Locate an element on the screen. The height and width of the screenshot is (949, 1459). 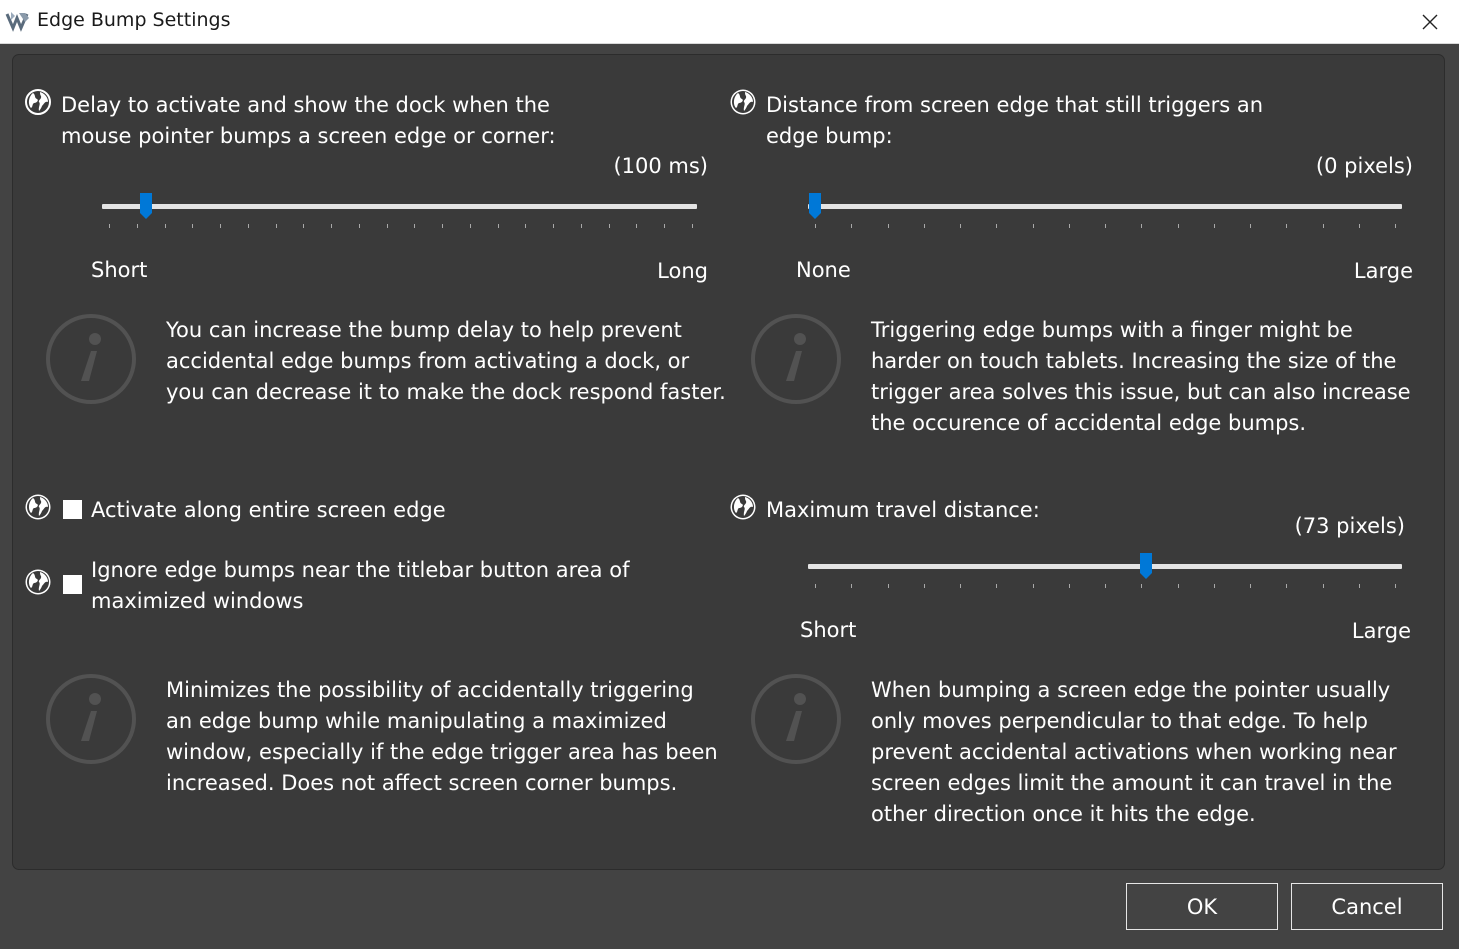
ignore-titlebar-checkbox is located at coordinates (72, 584).